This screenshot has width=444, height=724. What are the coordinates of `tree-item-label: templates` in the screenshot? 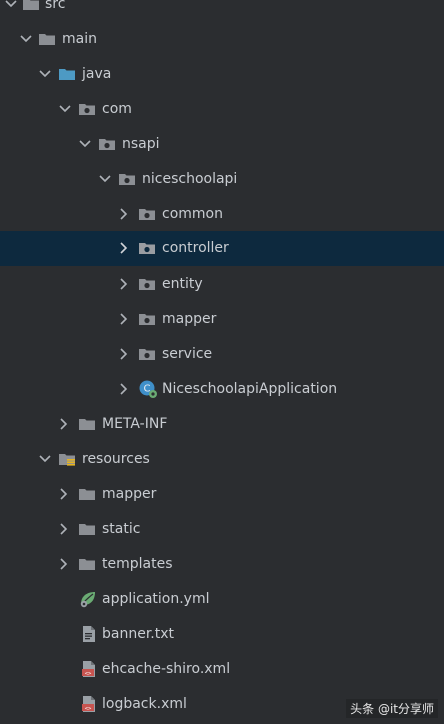 It's located at (137, 564).